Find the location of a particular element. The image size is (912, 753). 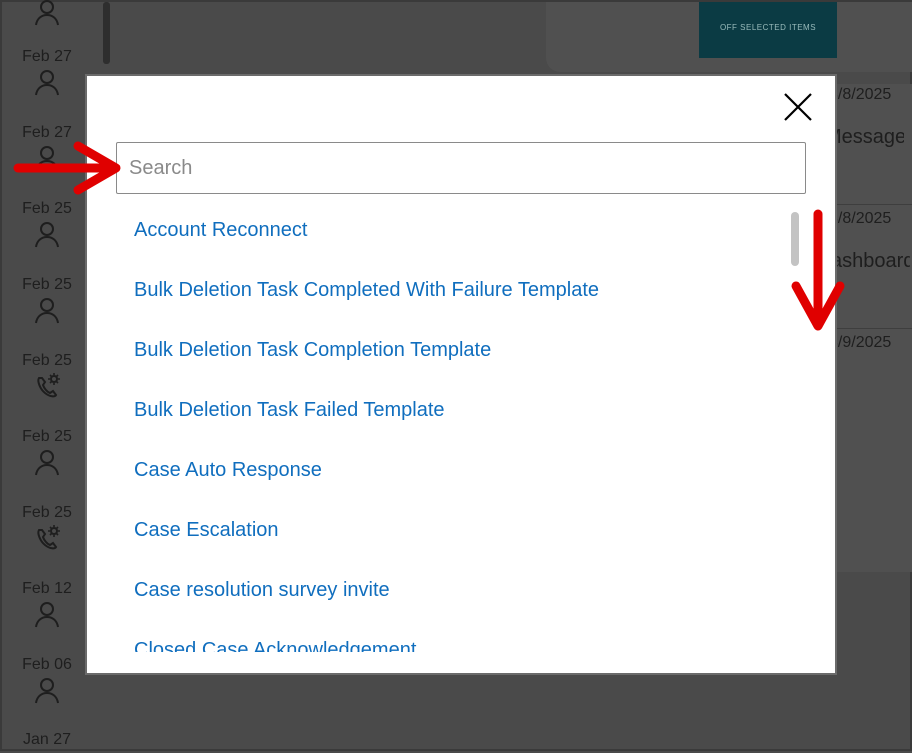

timeline-date: Feb 27 is located at coordinates (47, 56).